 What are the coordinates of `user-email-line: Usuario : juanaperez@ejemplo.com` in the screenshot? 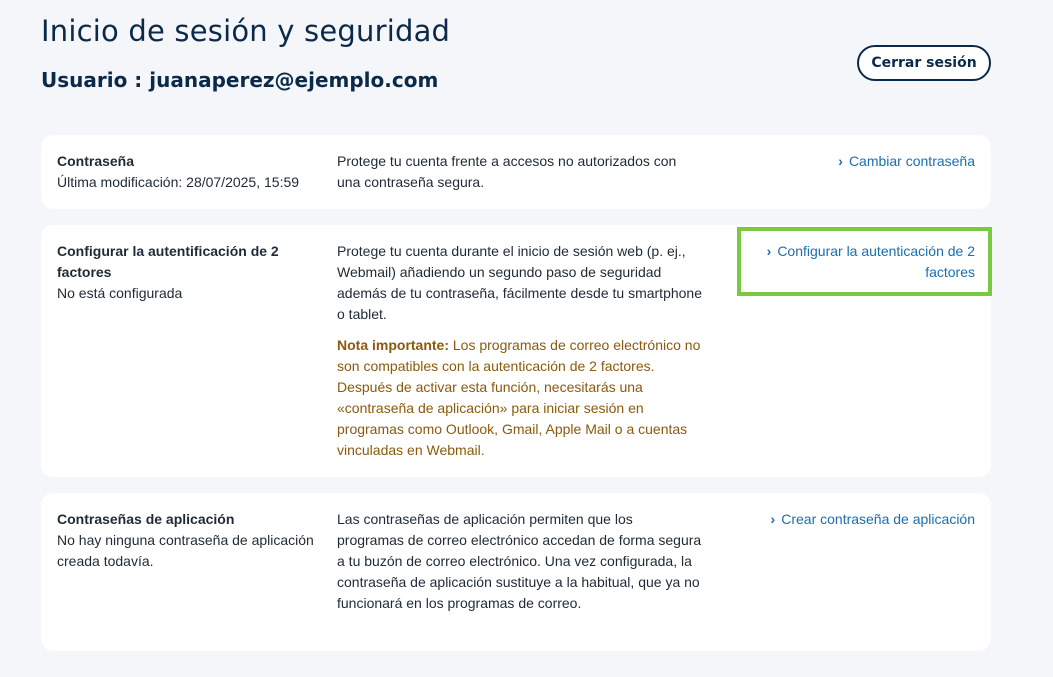 It's located at (240, 80).